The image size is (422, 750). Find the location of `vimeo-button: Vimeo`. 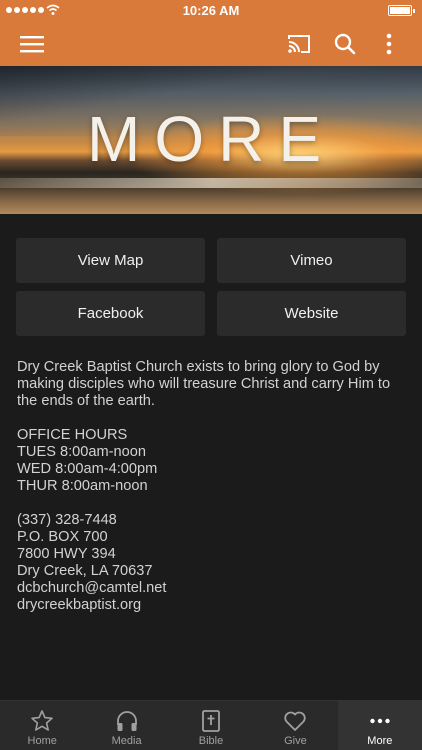

vimeo-button: Vimeo is located at coordinates (311, 260).